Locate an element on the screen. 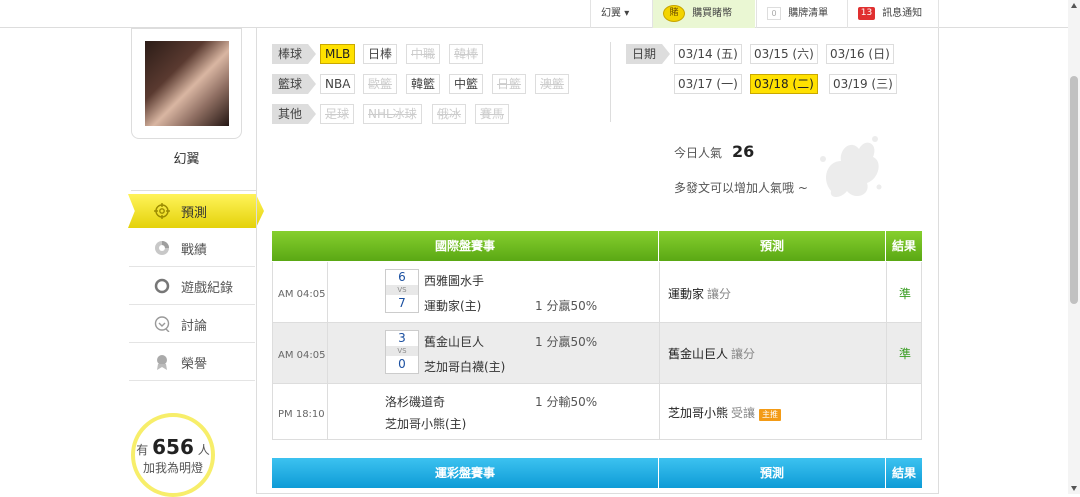 This screenshot has width=1080, height=497. intl-col-prediction: 預測 is located at coordinates (772, 246).